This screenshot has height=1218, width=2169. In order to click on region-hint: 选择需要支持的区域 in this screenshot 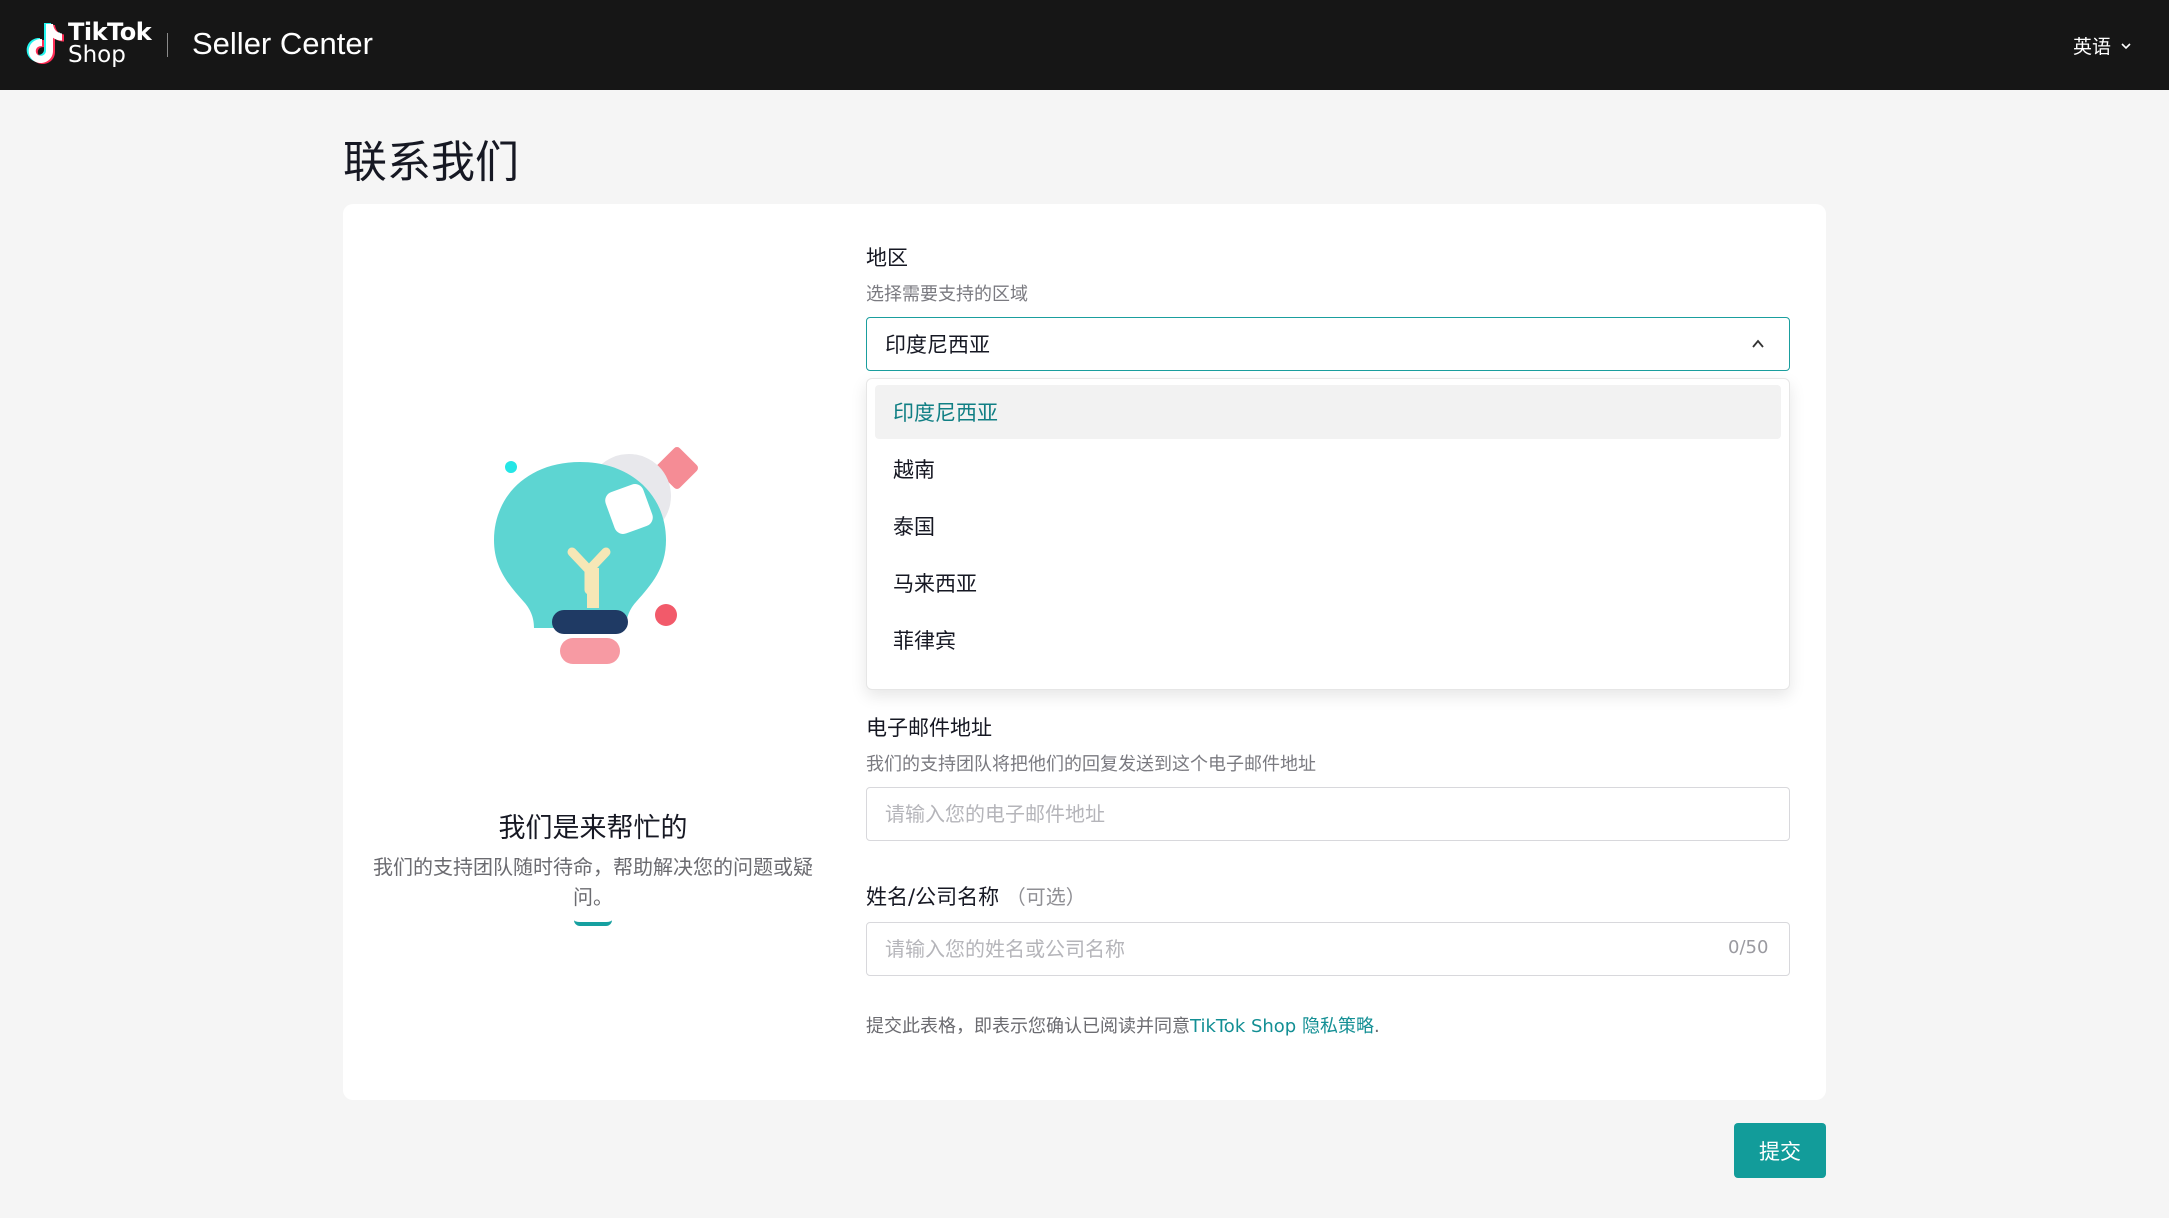, I will do `click(947, 294)`.